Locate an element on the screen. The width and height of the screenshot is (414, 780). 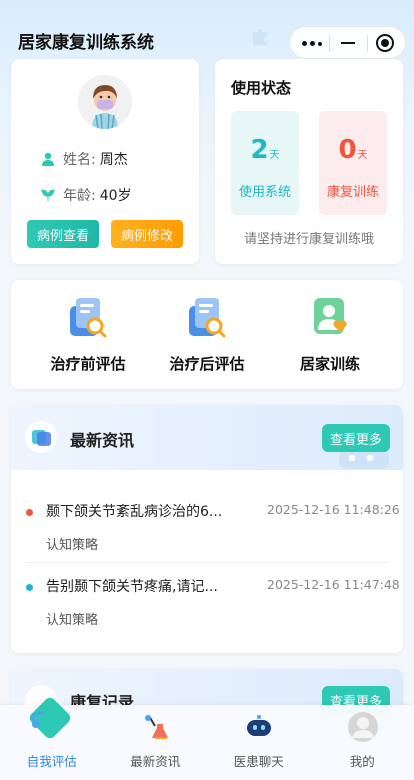
age-row: 年龄: 40岁 is located at coordinates (86, 195).